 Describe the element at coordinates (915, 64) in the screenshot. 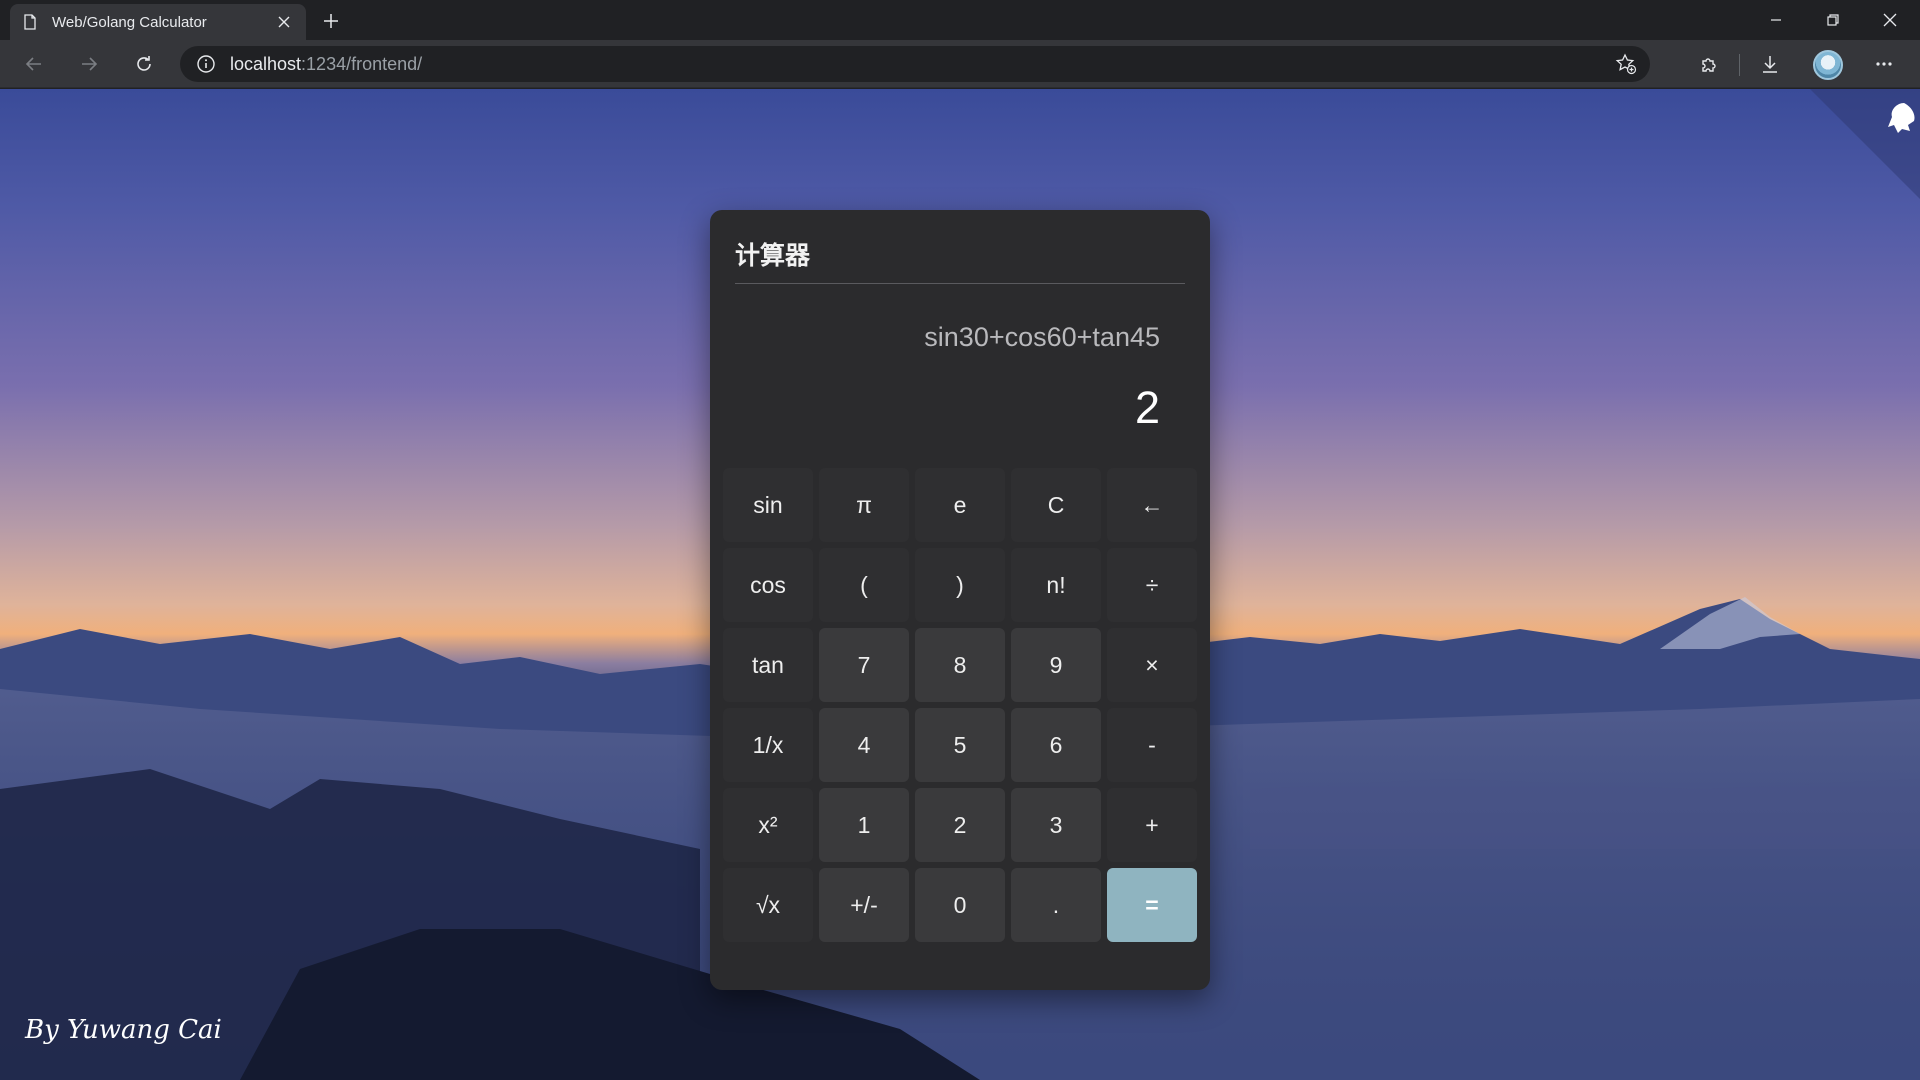

I see `address-bar: localhost:1234/frontend/` at that location.